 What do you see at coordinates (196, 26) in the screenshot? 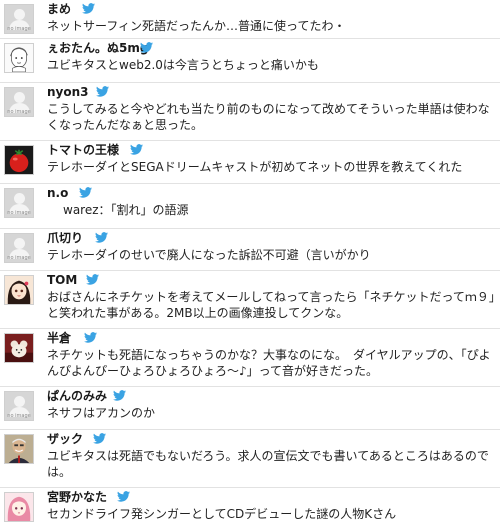
I see `tweet-text: ネットサーフィン死語だったんか…普通に使ってたわ・` at bounding box center [196, 26].